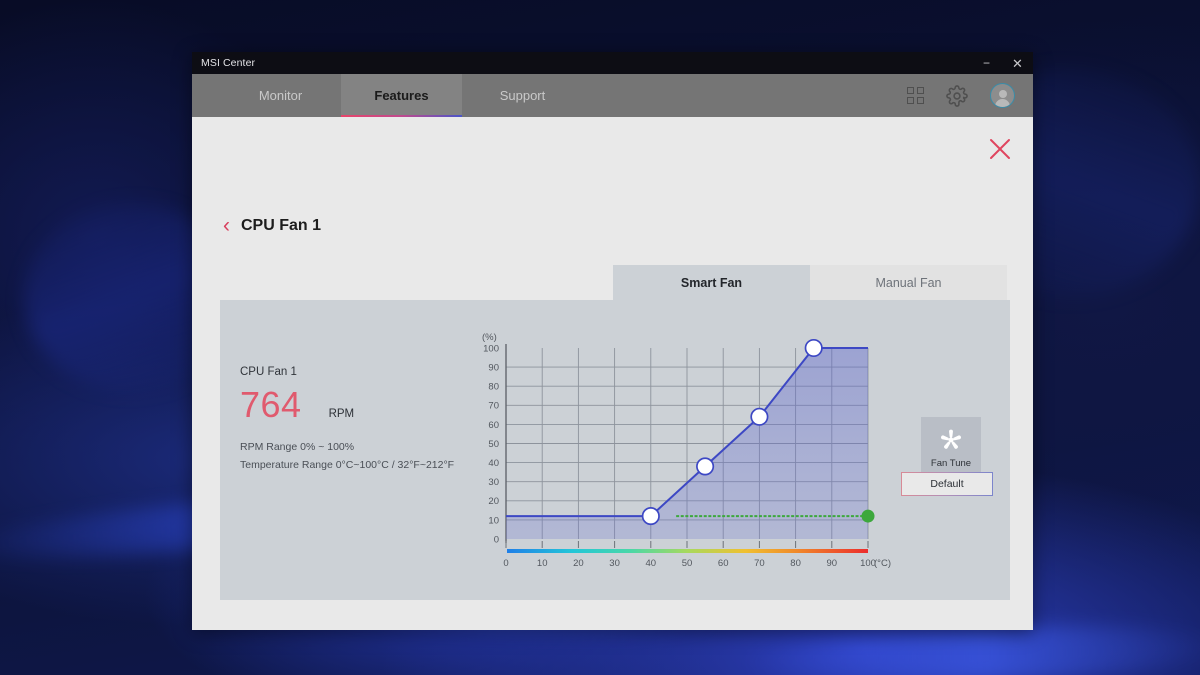 Image resolution: width=1200 pixels, height=675 pixels. I want to click on tab-manual-fan: Manual Fan, so click(908, 282).